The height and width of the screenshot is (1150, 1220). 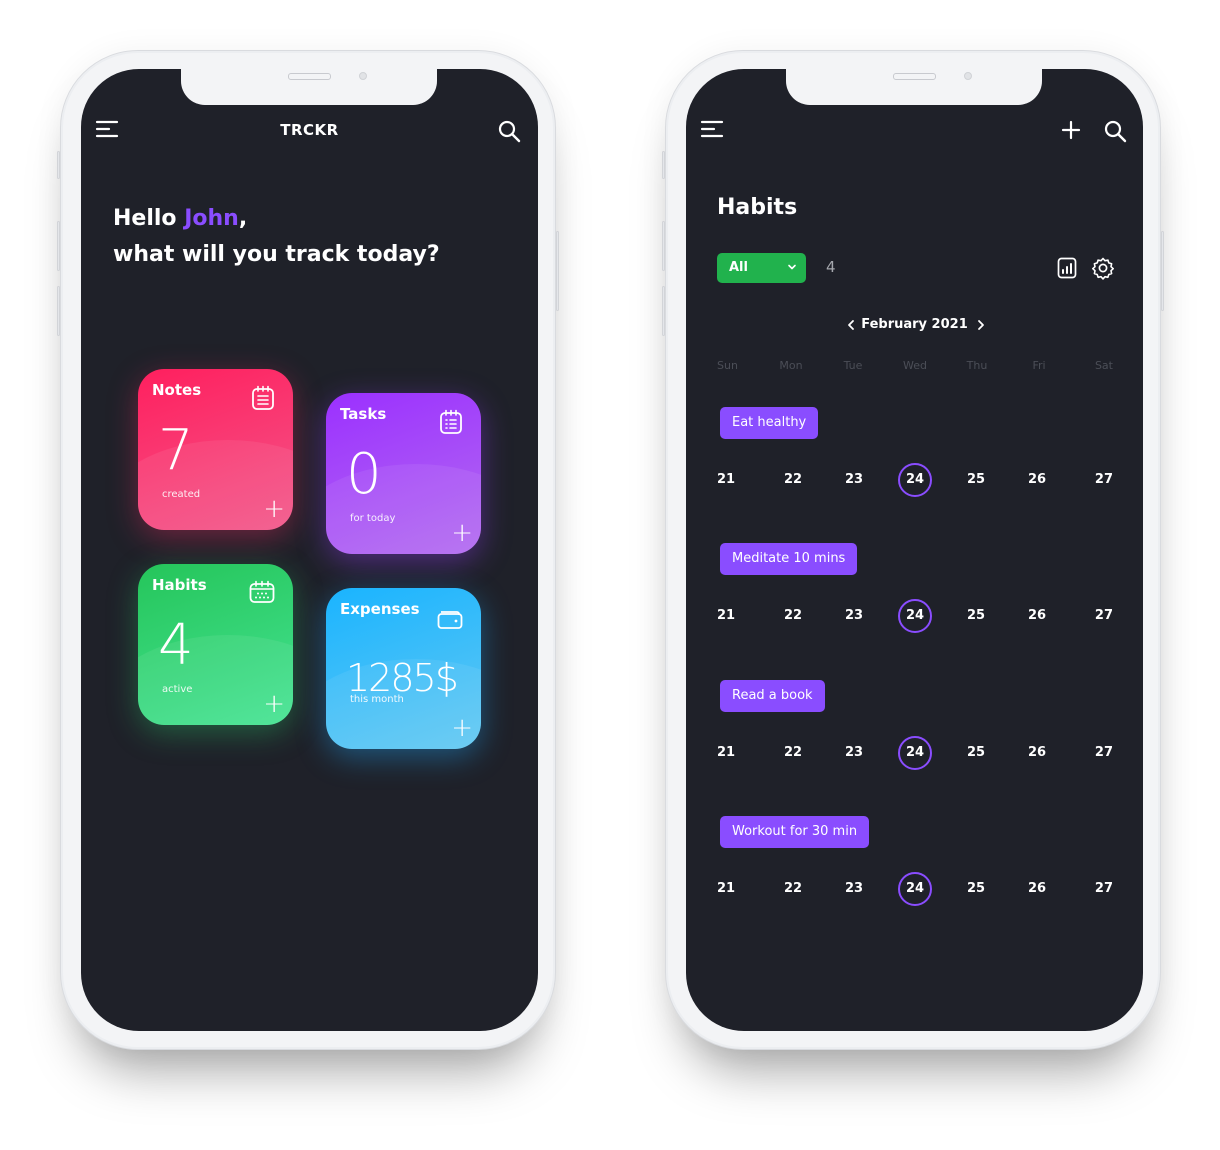 I want to click on greeting-question: what will you track today?, so click(x=276, y=254).